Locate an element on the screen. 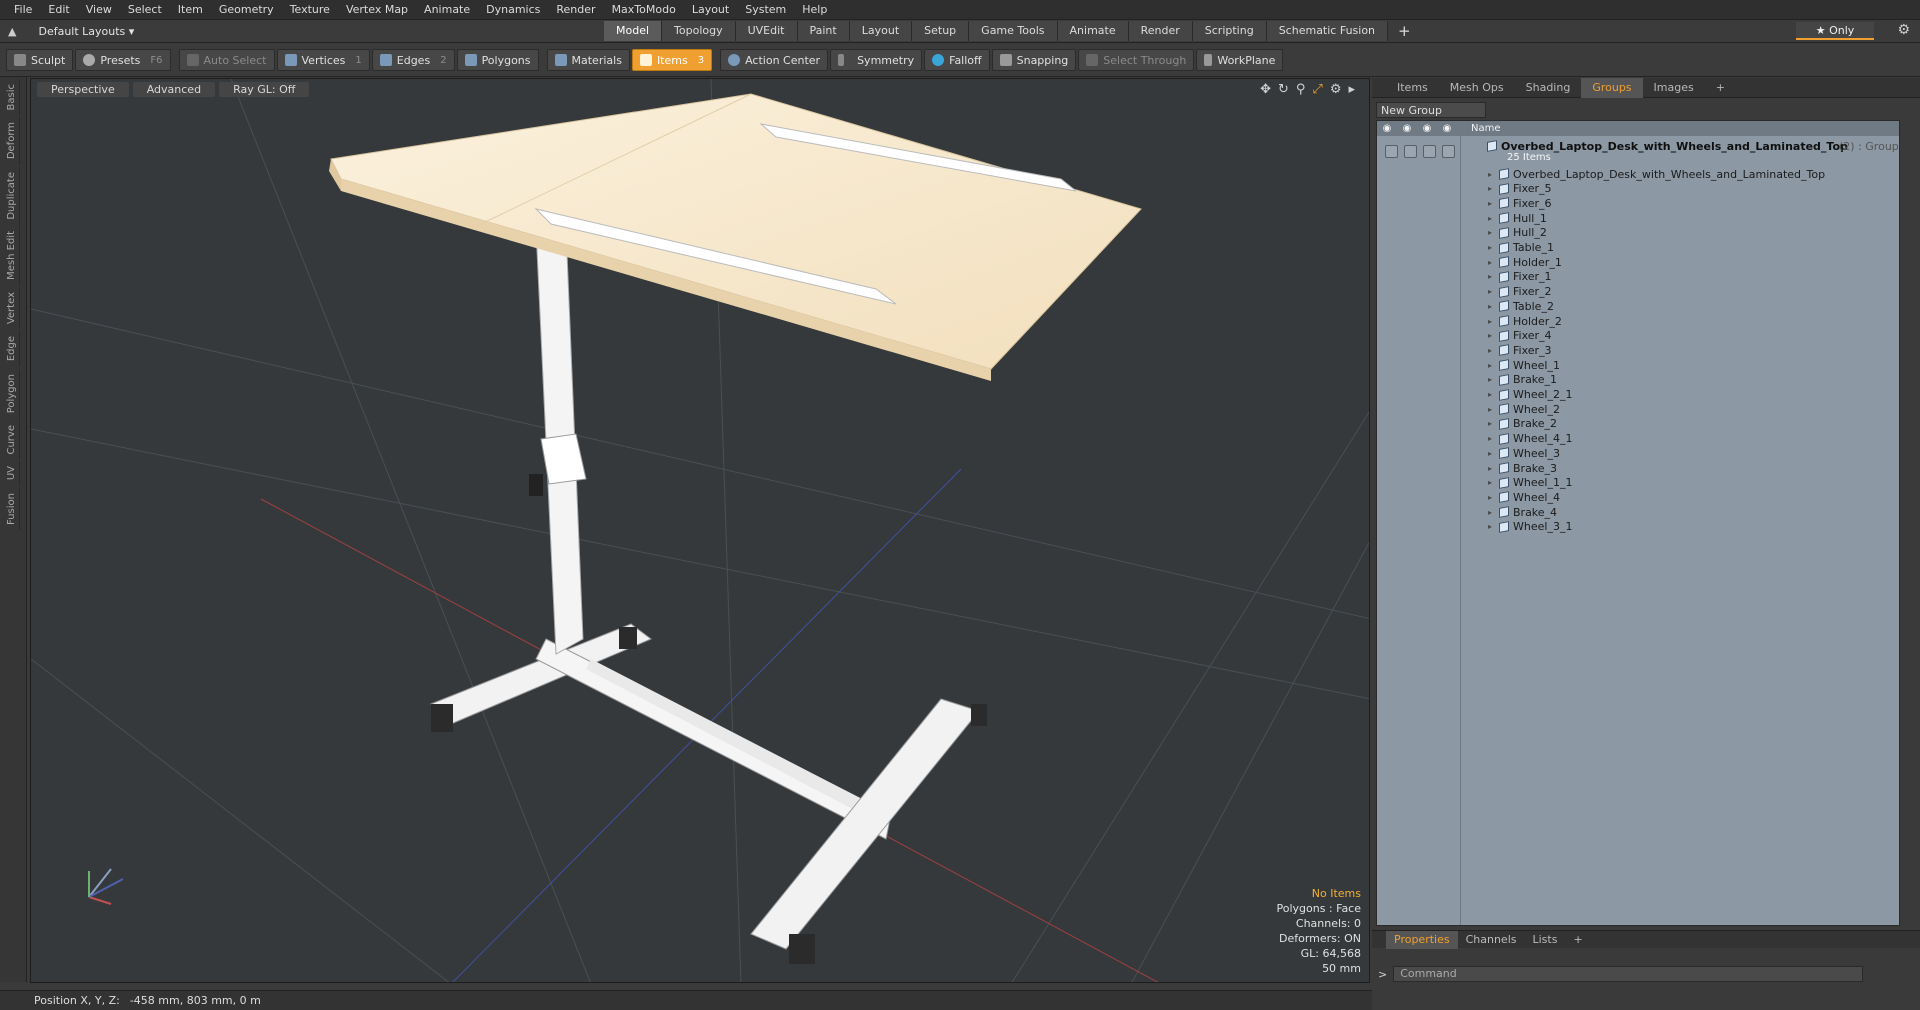 This screenshot has width=1920, height=1010. viewport-menu-icon: ▸ is located at coordinates (1351, 89).